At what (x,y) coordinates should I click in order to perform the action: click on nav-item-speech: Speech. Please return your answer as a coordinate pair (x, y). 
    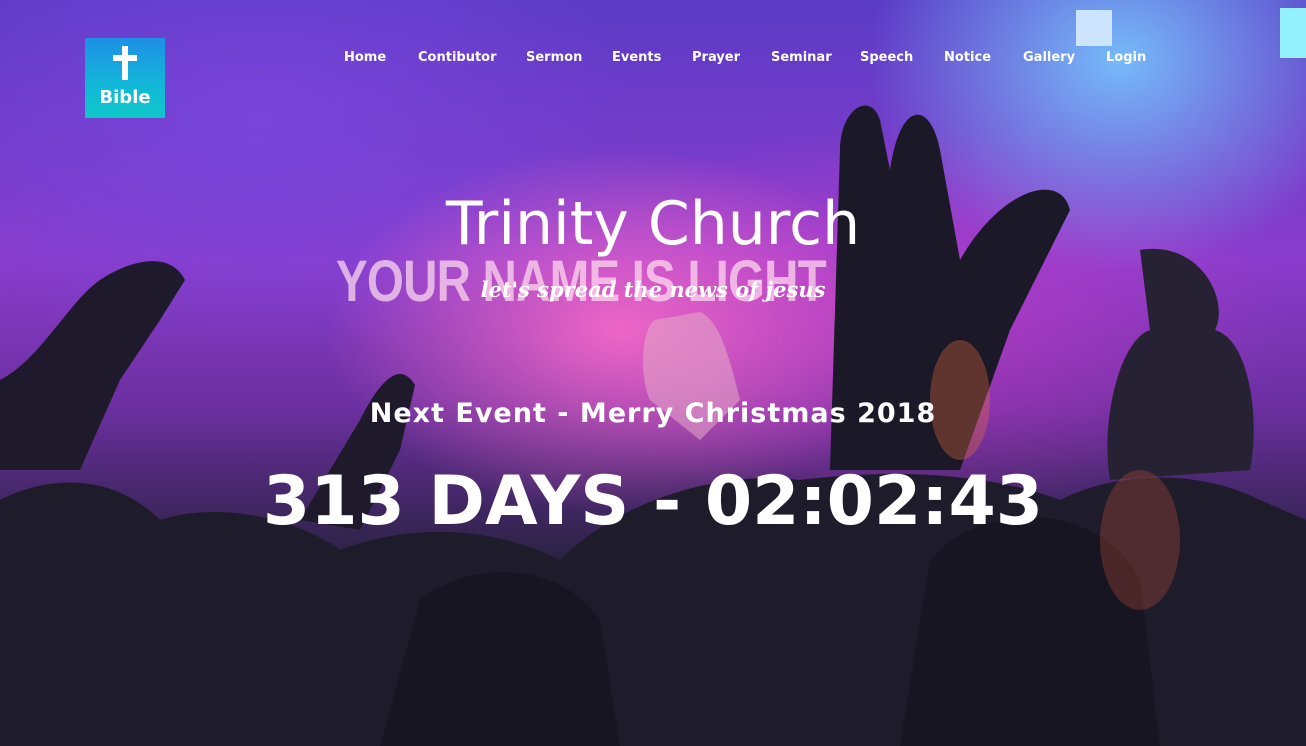
    Looking at the image, I should click on (886, 58).